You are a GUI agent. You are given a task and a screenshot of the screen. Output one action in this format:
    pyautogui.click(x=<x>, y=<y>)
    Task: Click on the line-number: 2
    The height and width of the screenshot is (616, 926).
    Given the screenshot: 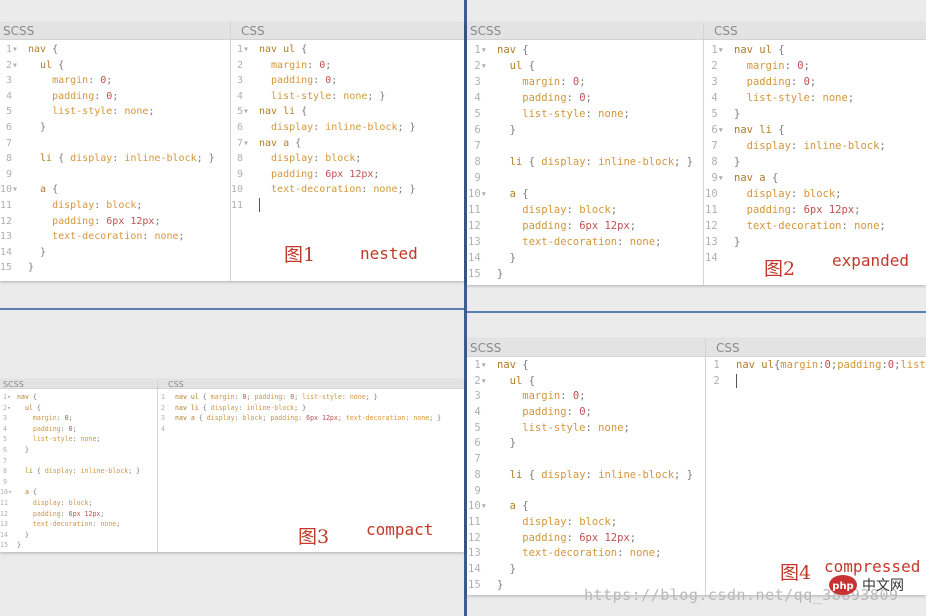 What is the action you would take?
    pyautogui.click(x=719, y=380)
    